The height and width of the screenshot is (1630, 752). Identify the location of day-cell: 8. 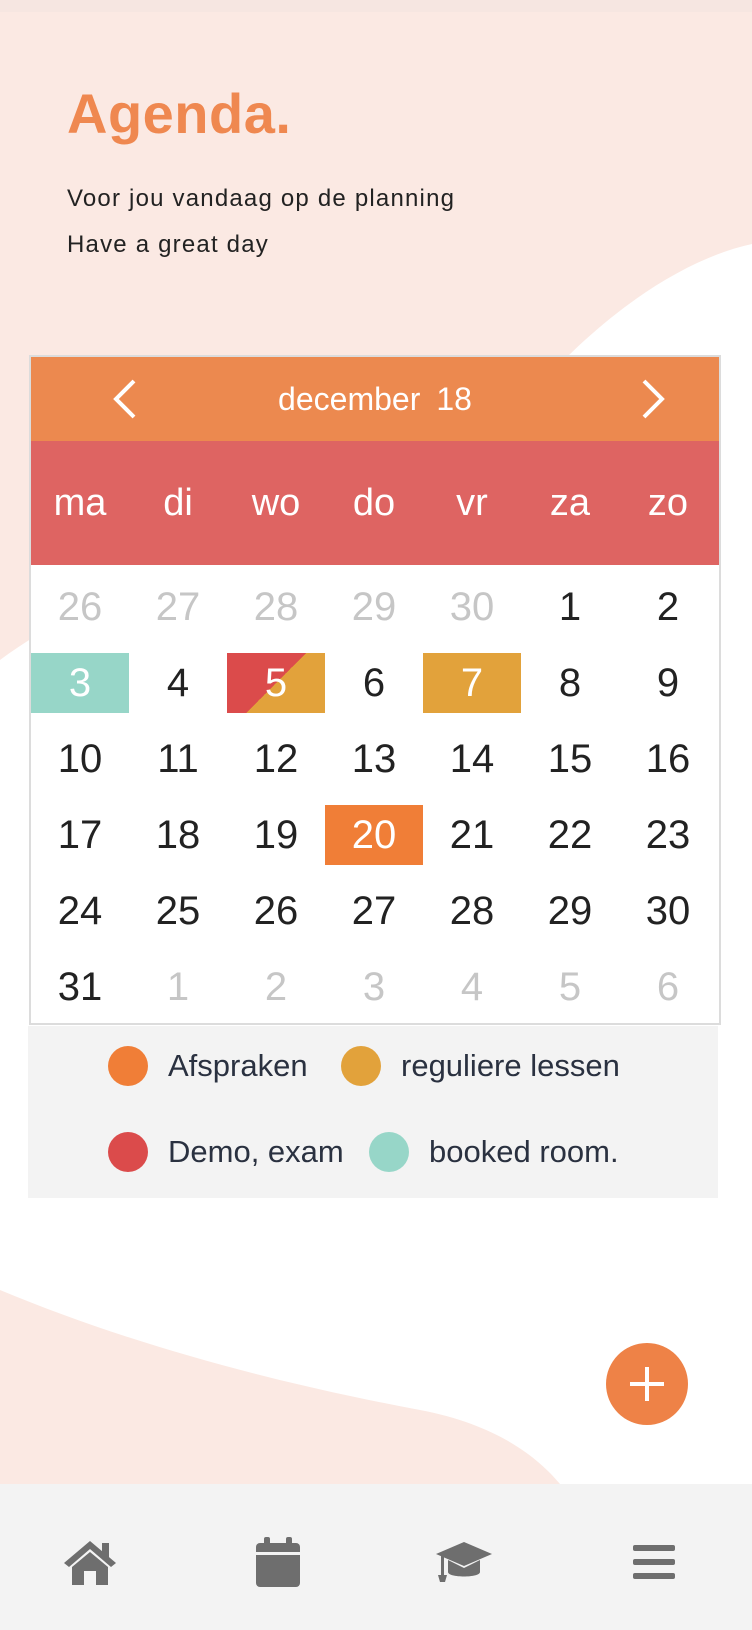
(570, 683).